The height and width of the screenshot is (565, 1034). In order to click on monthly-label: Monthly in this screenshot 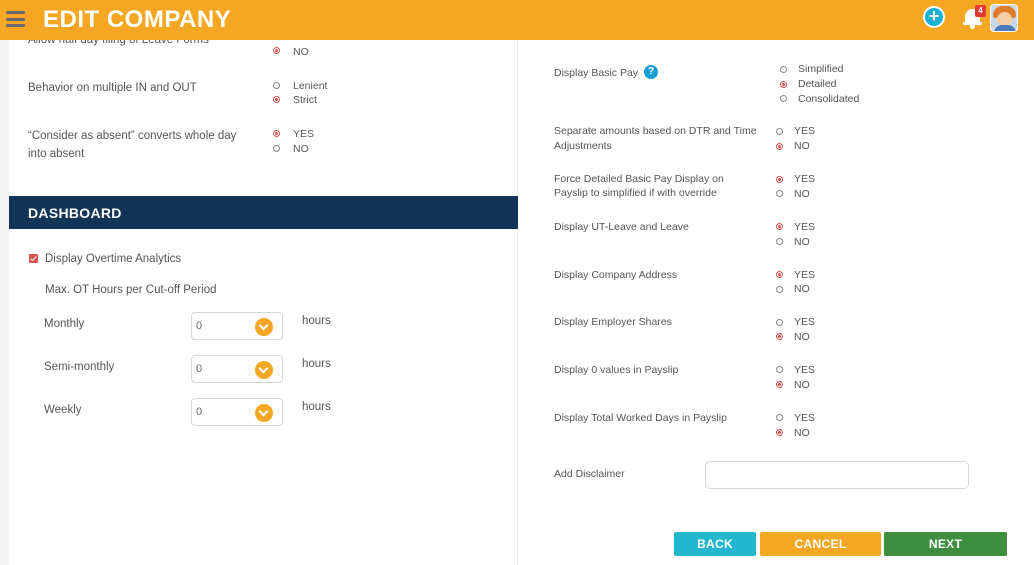, I will do `click(64, 324)`.